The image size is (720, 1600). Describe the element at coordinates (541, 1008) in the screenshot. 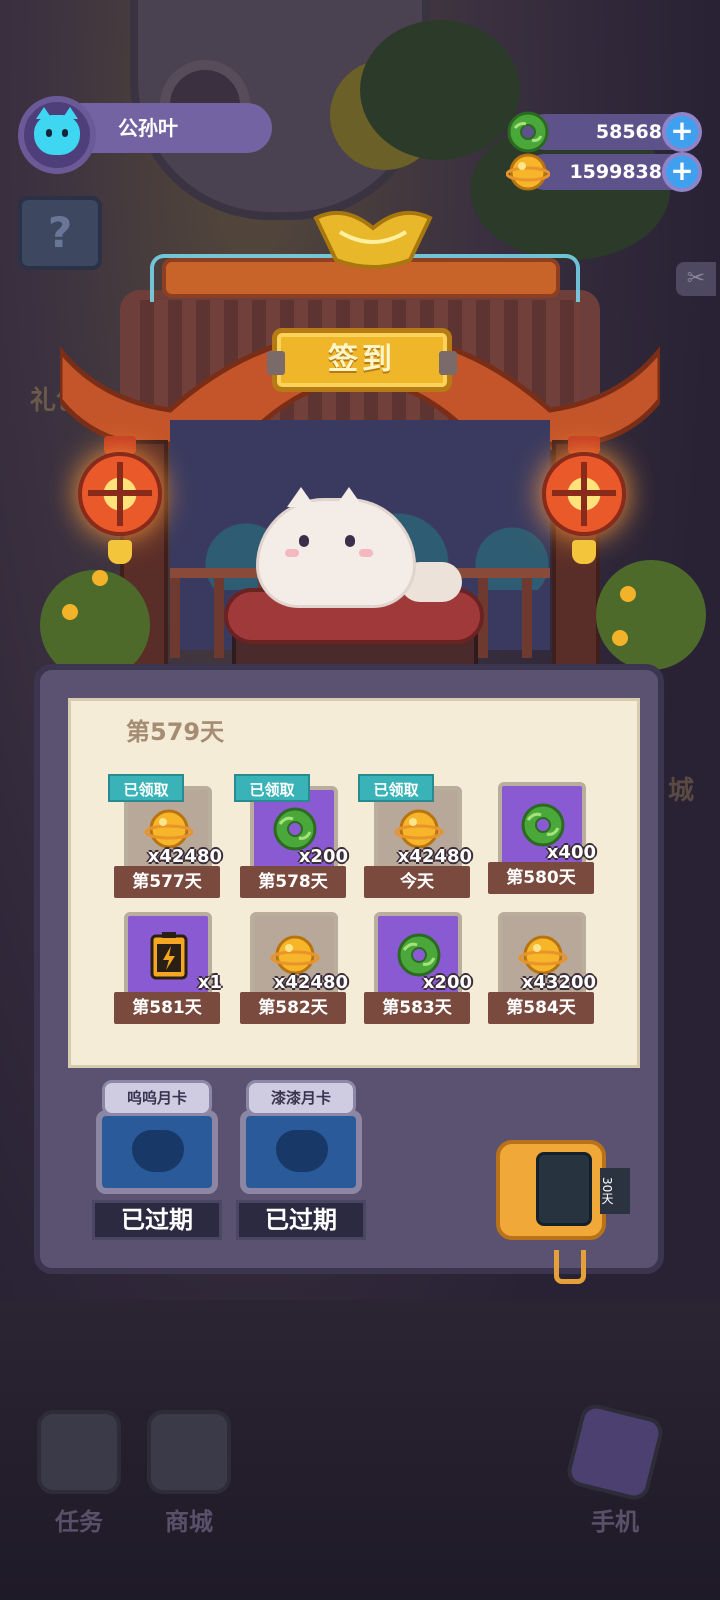

I see `reward-day-label: 第584天` at that location.